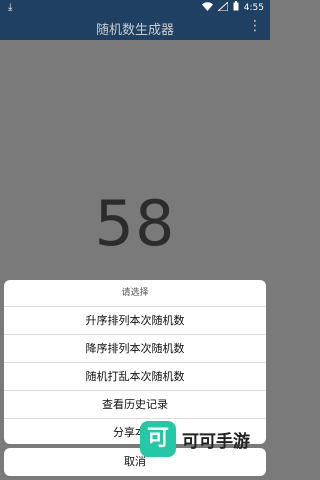 The height and width of the screenshot is (480, 320). What do you see at coordinates (255, 26) in the screenshot?
I see `more-vert-icon: ⋮` at bounding box center [255, 26].